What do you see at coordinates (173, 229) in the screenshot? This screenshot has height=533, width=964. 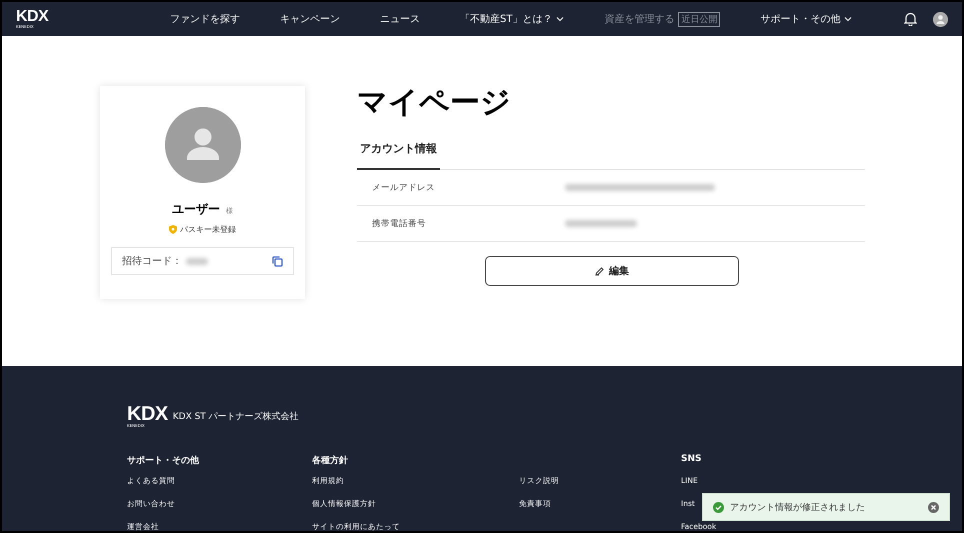 I see `shield-icon` at bounding box center [173, 229].